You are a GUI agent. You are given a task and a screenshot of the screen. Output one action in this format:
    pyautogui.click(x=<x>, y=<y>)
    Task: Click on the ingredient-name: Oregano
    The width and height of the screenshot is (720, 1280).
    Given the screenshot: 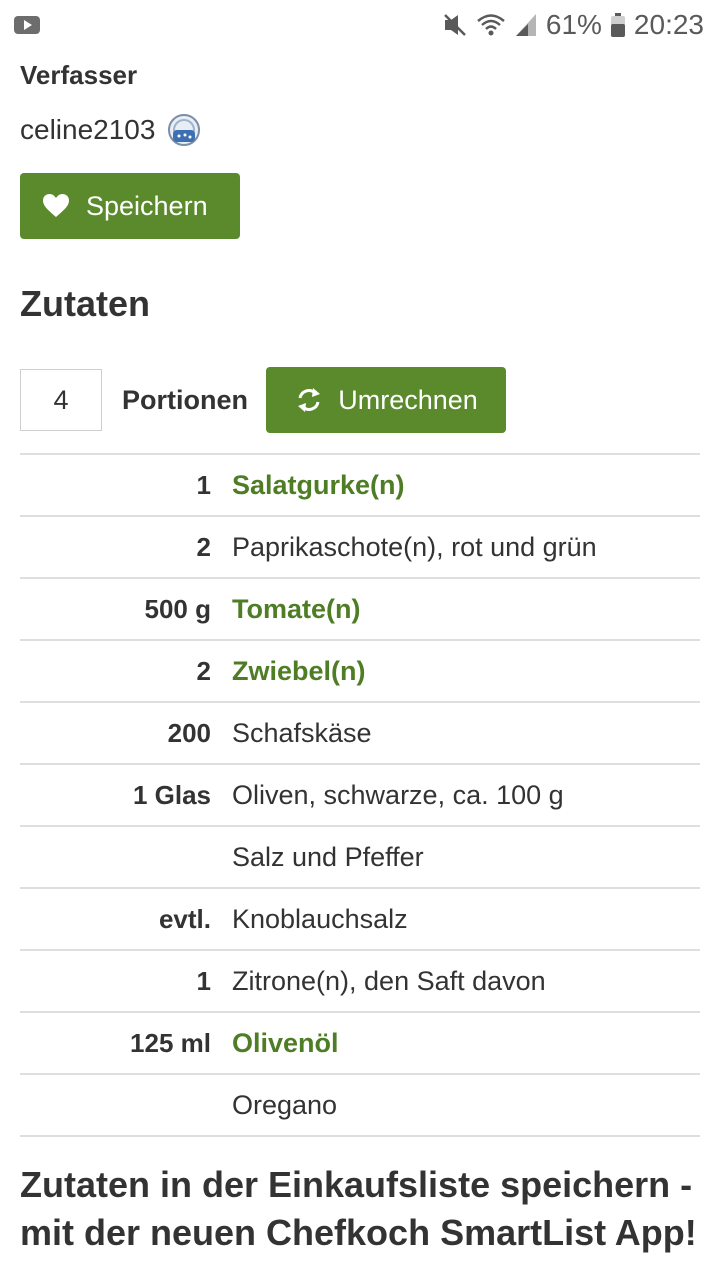 What is the action you would take?
    pyautogui.click(x=285, y=1104)
    